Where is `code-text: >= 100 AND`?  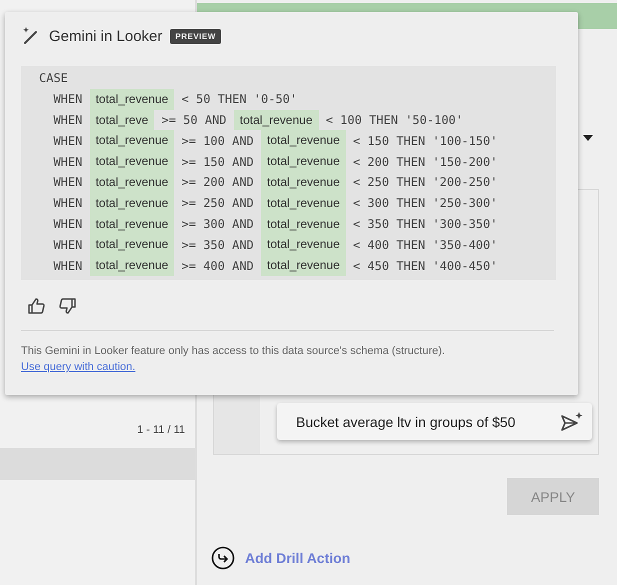 code-text: >= 100 AND is located at coordinates (217, 141).